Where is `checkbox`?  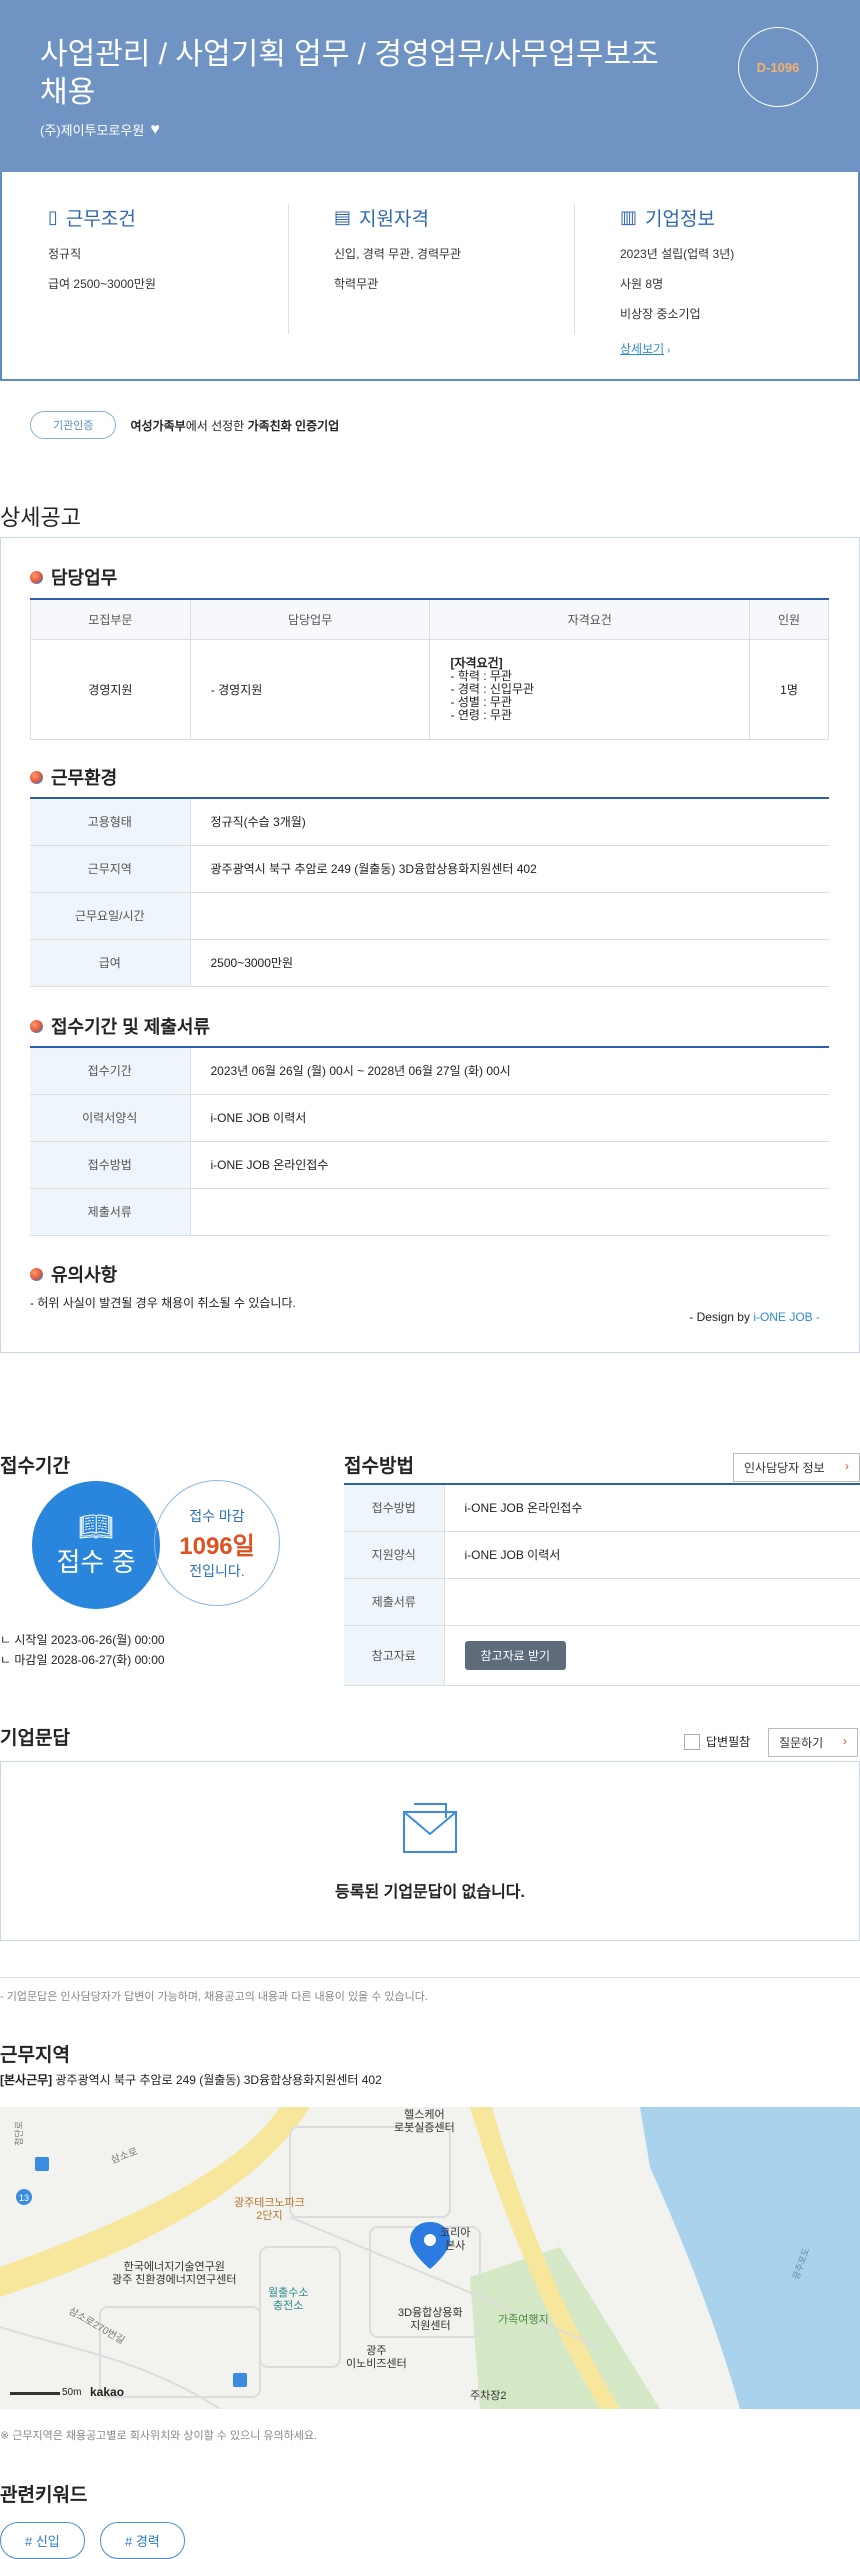
checkbox is located at coordinates (692, 1741).